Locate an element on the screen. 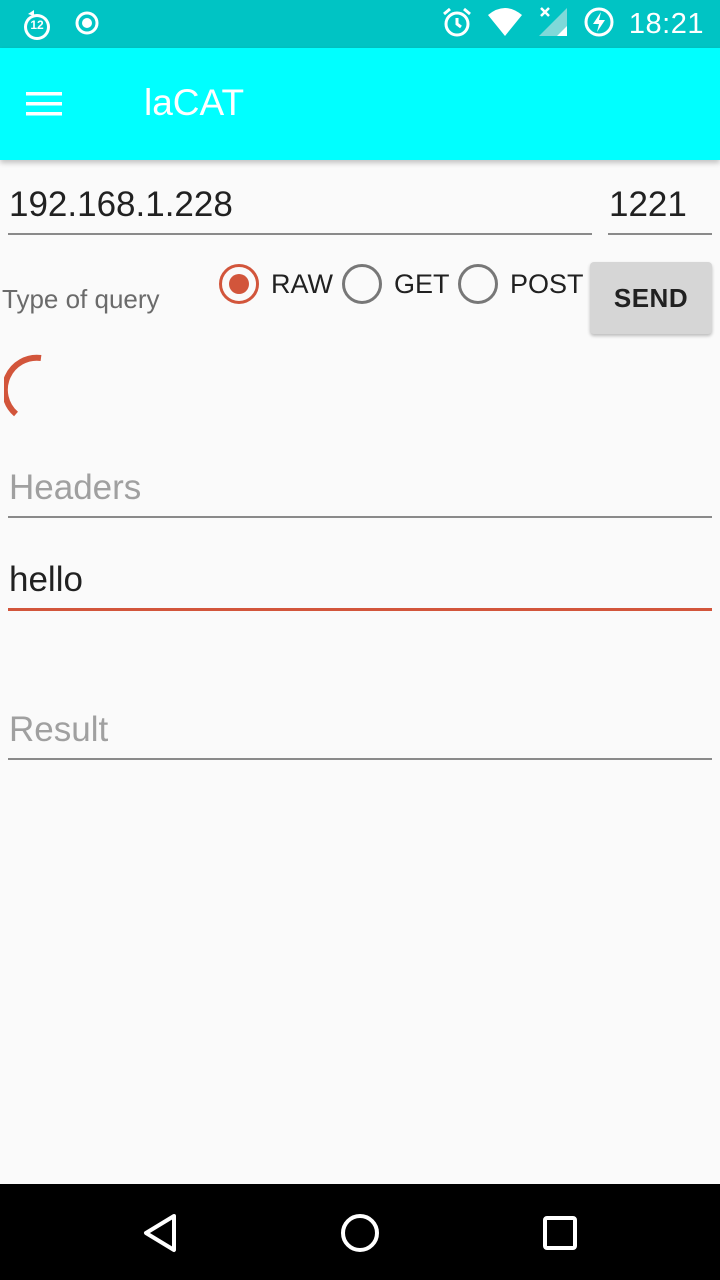 The height and width of the screenshot is (1280, 720). query-type-label: Type of query is located at coordinates (81, 299).